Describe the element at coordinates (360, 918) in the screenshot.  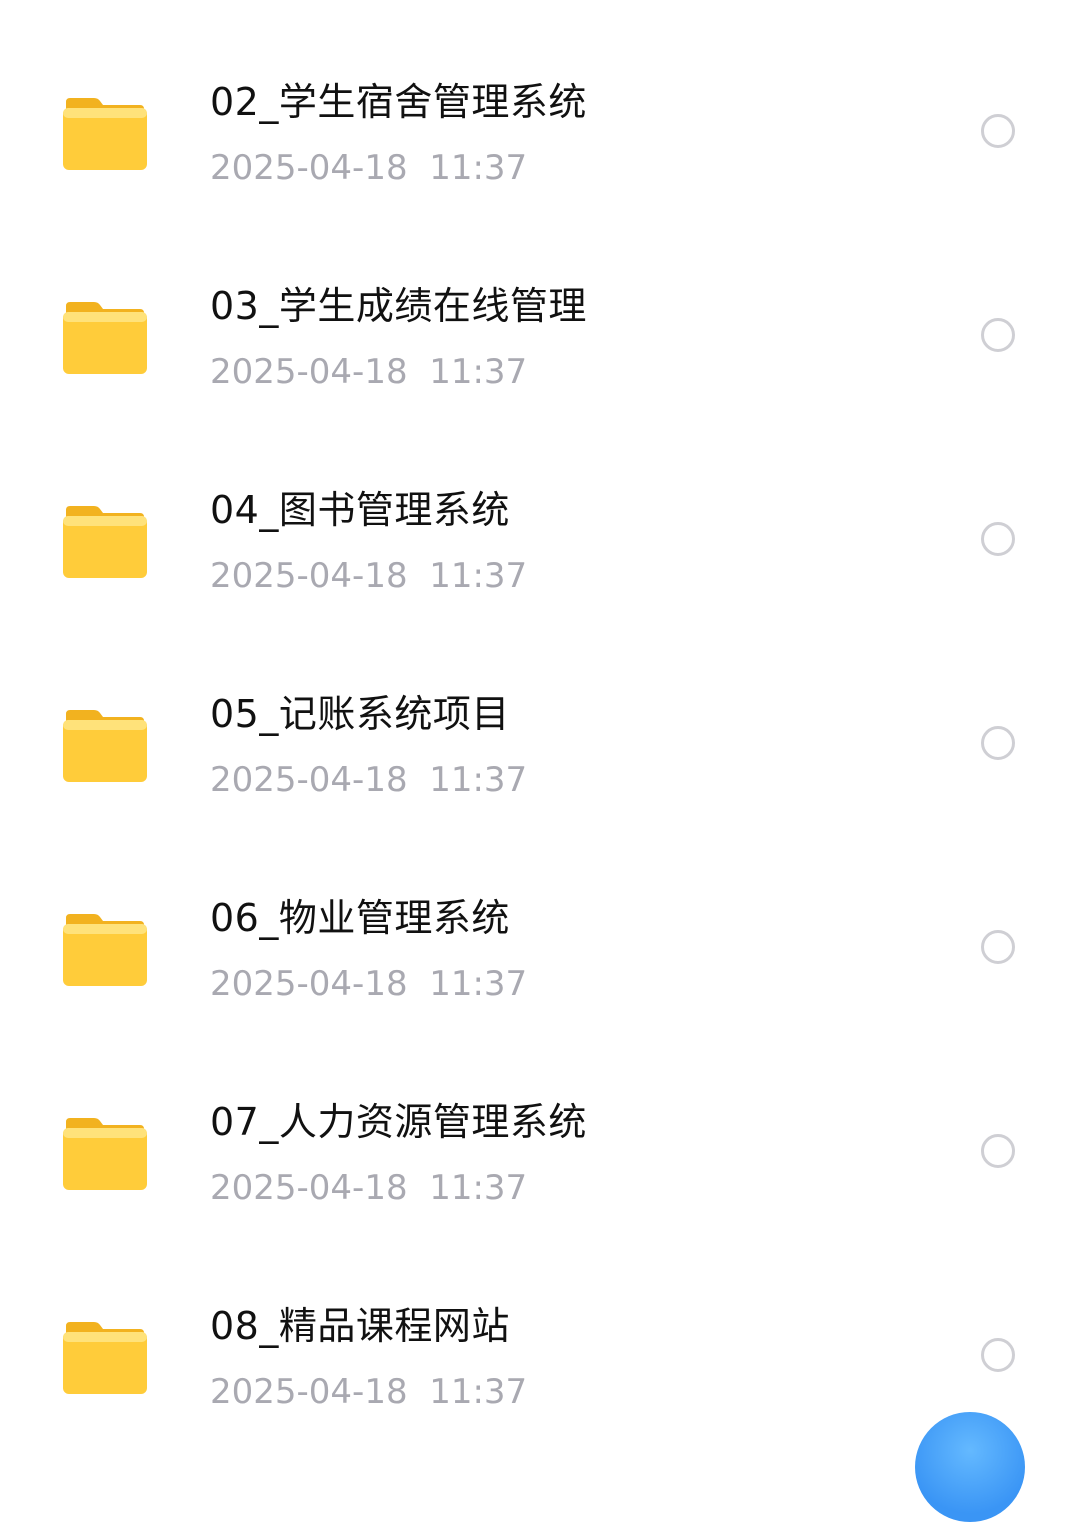
I see `folder-name: 06_物业管理系统` at that location.